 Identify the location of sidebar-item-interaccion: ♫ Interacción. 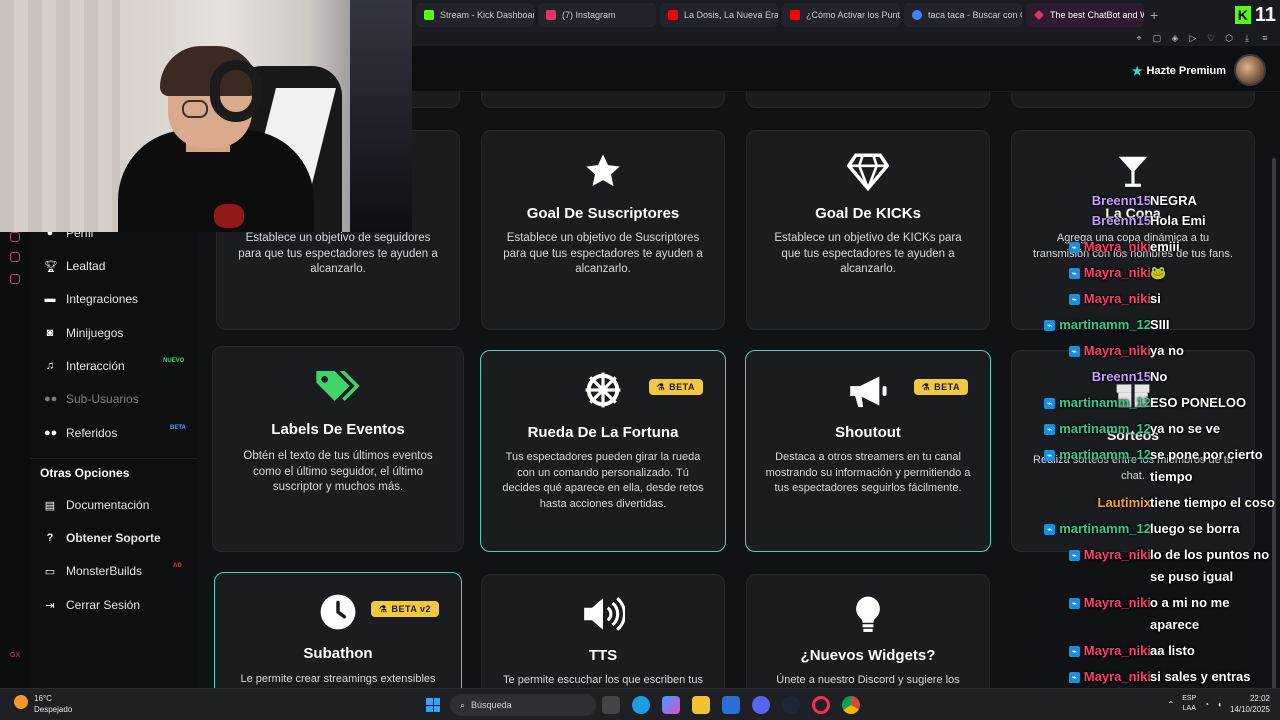
(84, 366).